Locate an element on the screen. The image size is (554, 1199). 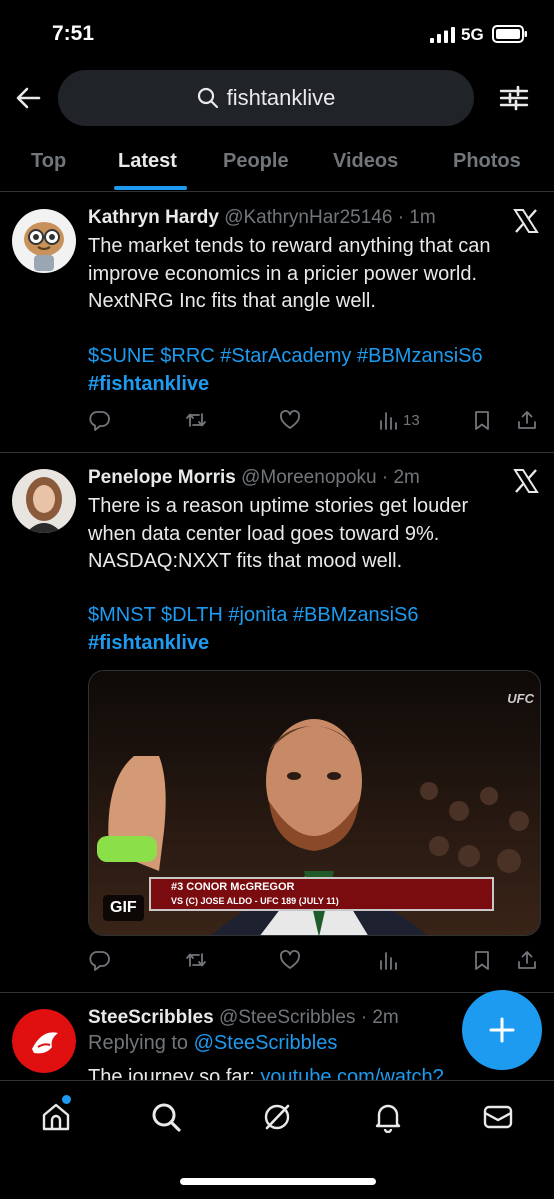
author-name: SteeScribbles is located at coordinates (151, 1017).